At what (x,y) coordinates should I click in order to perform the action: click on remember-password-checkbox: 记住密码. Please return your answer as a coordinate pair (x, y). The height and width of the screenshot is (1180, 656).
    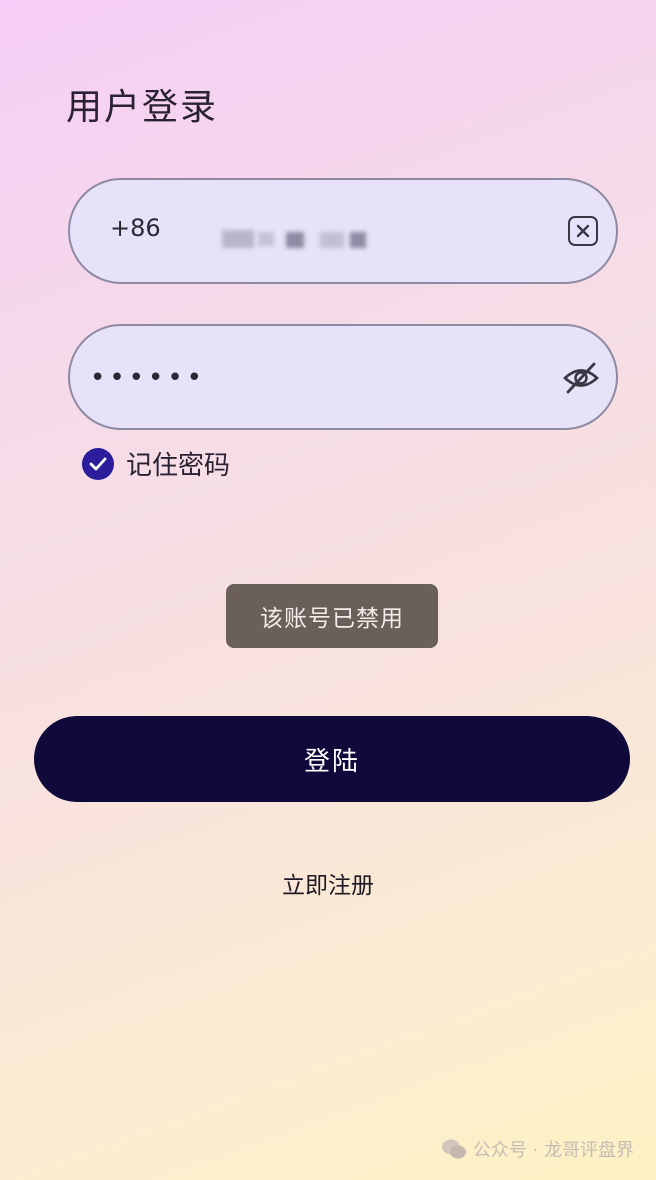
    Looking at the image, I should click on (156, 463).